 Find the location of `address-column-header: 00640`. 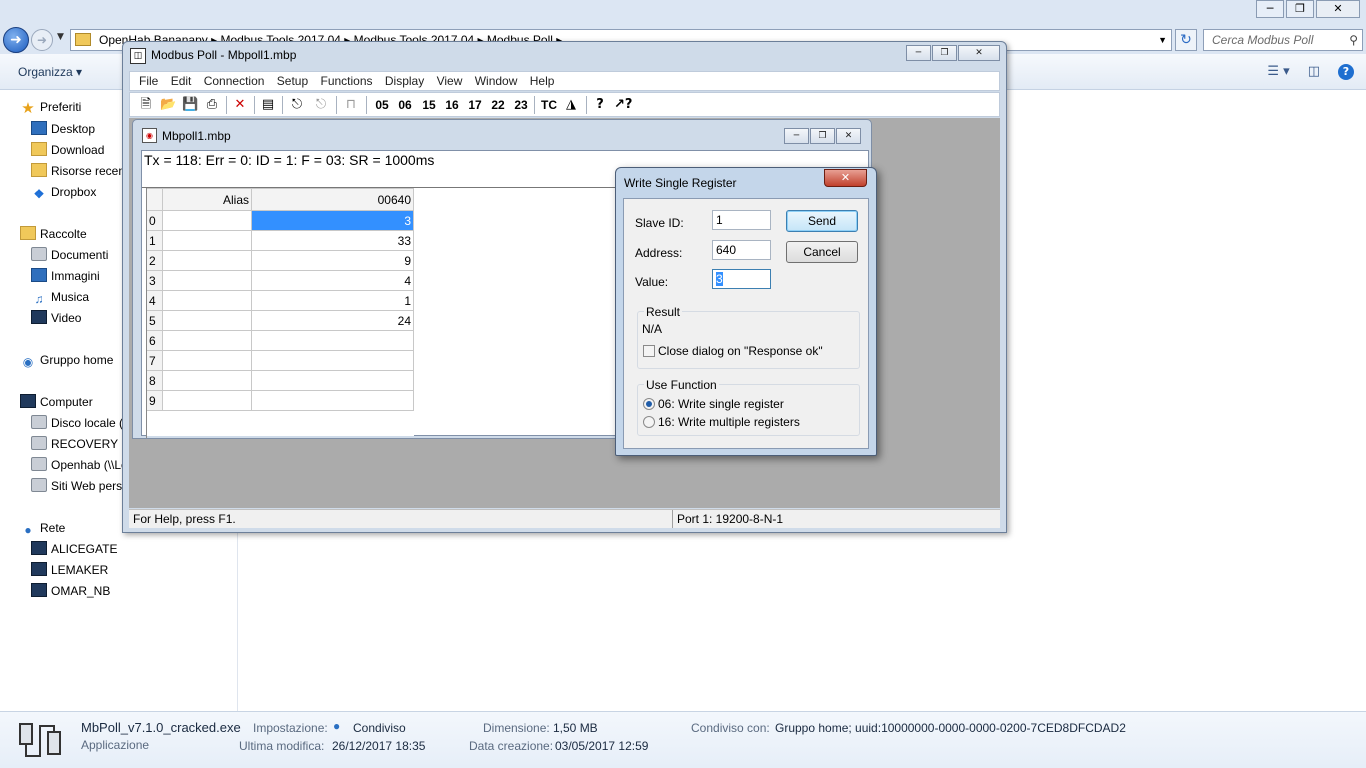

address-column-header: 00640 is located at coordinates (332, 199).